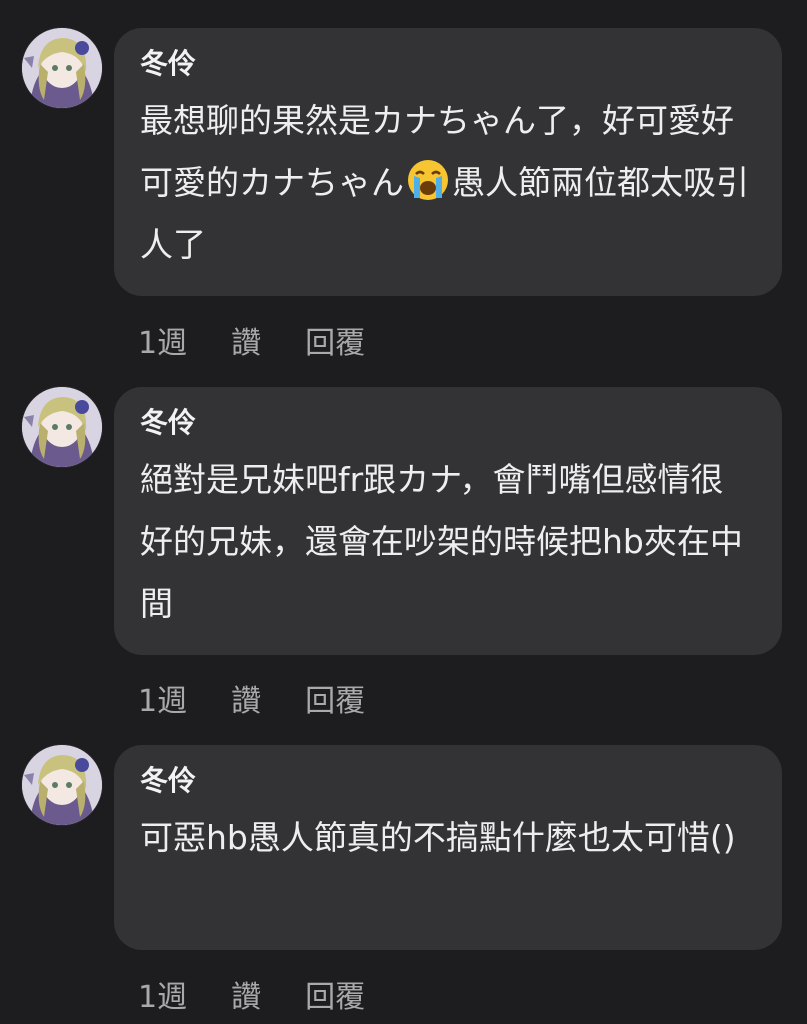 Image resolution: width=807 pixels, height=1024 pixels. What do you see at coordinates (428, 180) in the screenshot?
I see `crying-face-icon` at bounding box center [428, 180].